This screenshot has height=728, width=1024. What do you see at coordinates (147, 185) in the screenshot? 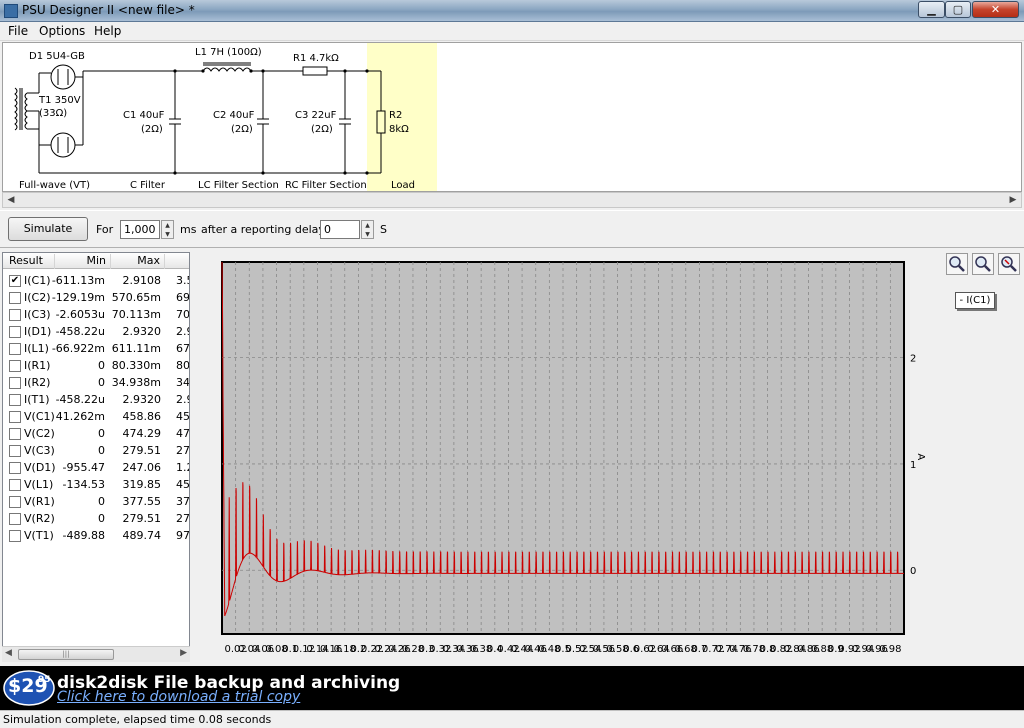
I see `section-c-filter: C Filter` at bounding box center [147, 185].